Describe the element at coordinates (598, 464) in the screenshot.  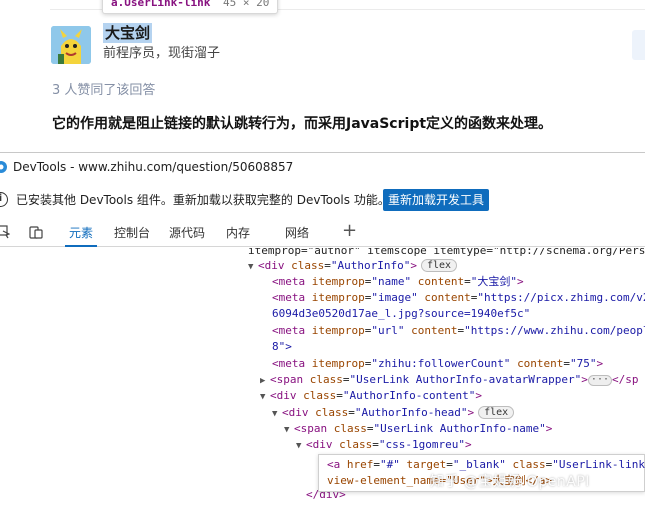
I see `attr-value: "UserLink-link"` at that location.